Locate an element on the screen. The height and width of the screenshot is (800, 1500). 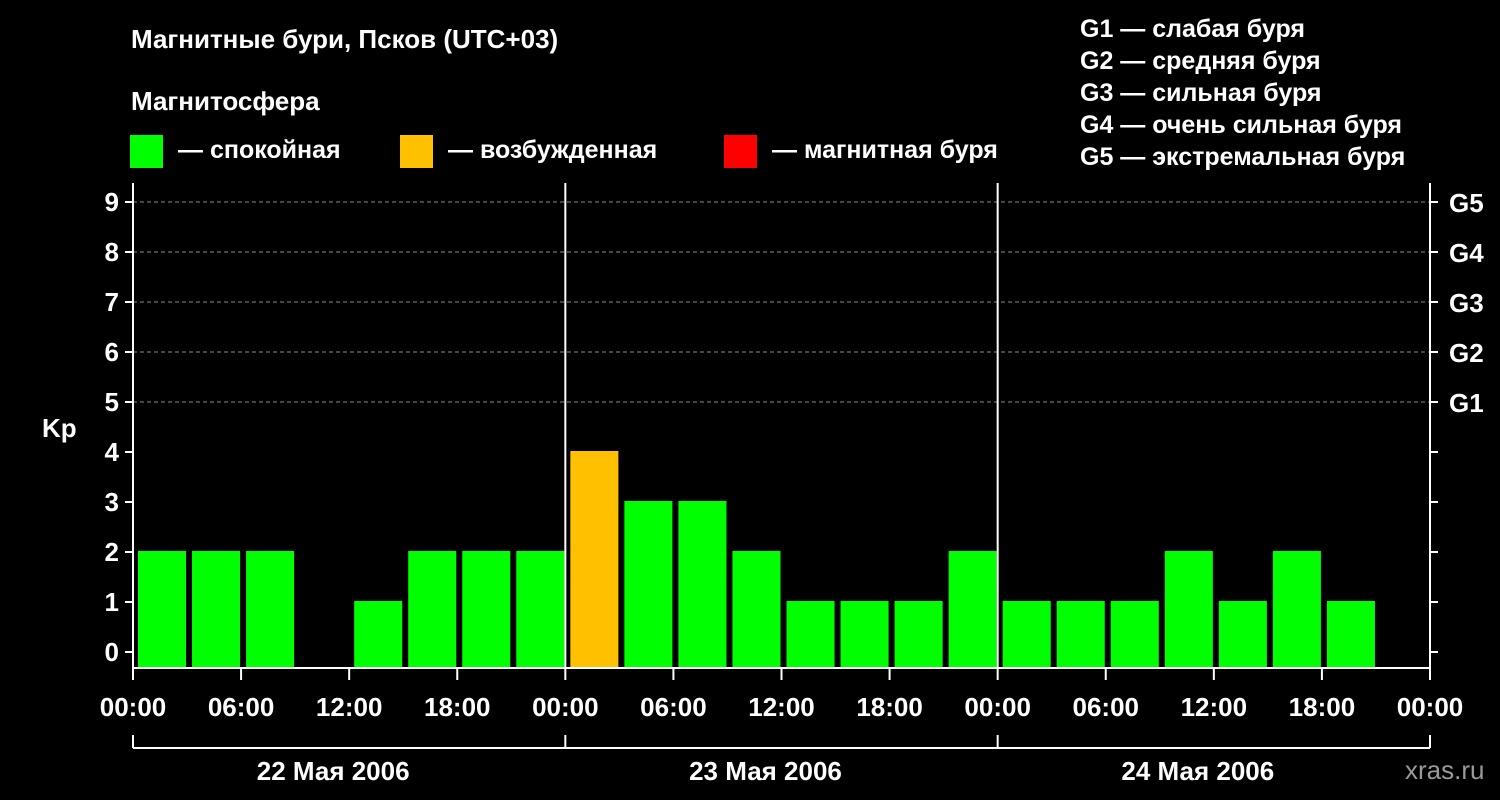
y-tick-label-5: 5 is located at coordinates (112, 402).